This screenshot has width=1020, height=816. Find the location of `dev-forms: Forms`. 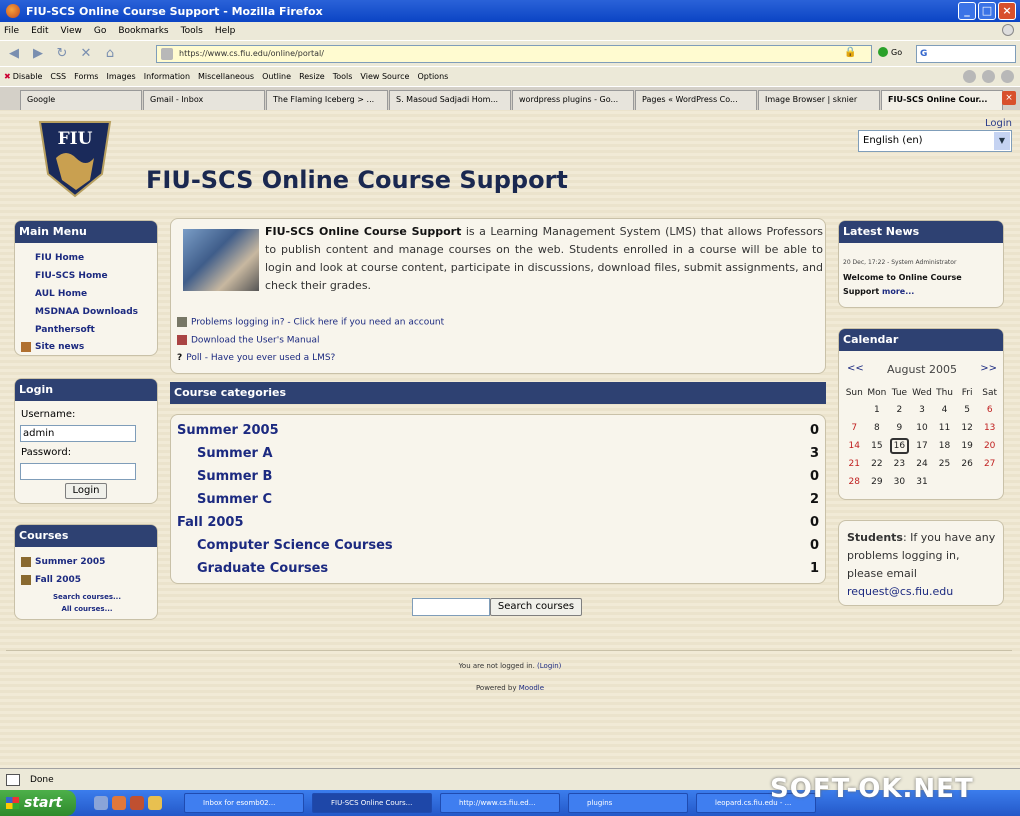

dev-forms: Forms is located at coordinates (86, 76).